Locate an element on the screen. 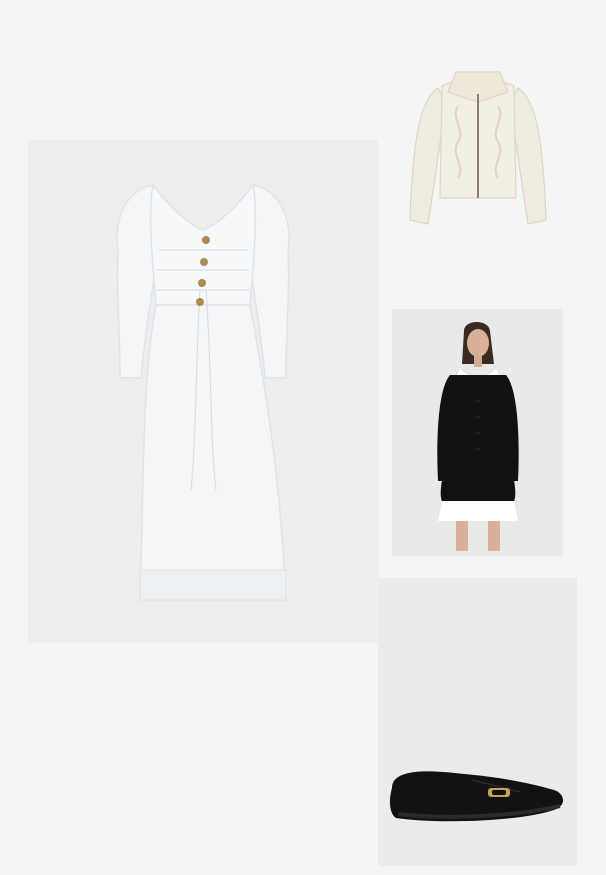  loafer-illustration is located at coordinates (476, 796).